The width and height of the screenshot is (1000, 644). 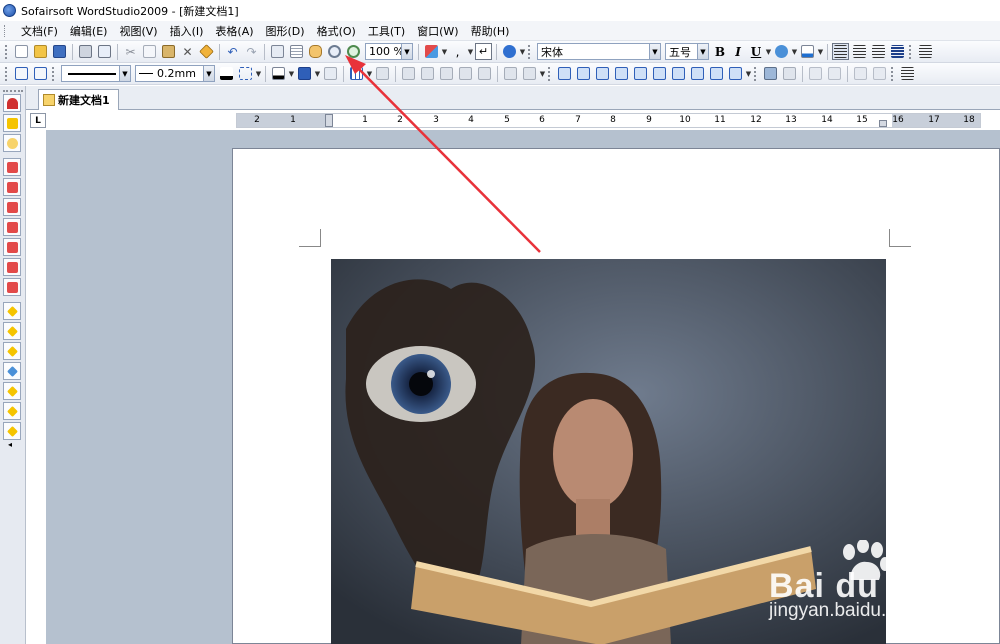 What do you see at coordinates (187, 51) in the screenshot?
I see `delete-button: ✕` at bounding box center [187, 51].